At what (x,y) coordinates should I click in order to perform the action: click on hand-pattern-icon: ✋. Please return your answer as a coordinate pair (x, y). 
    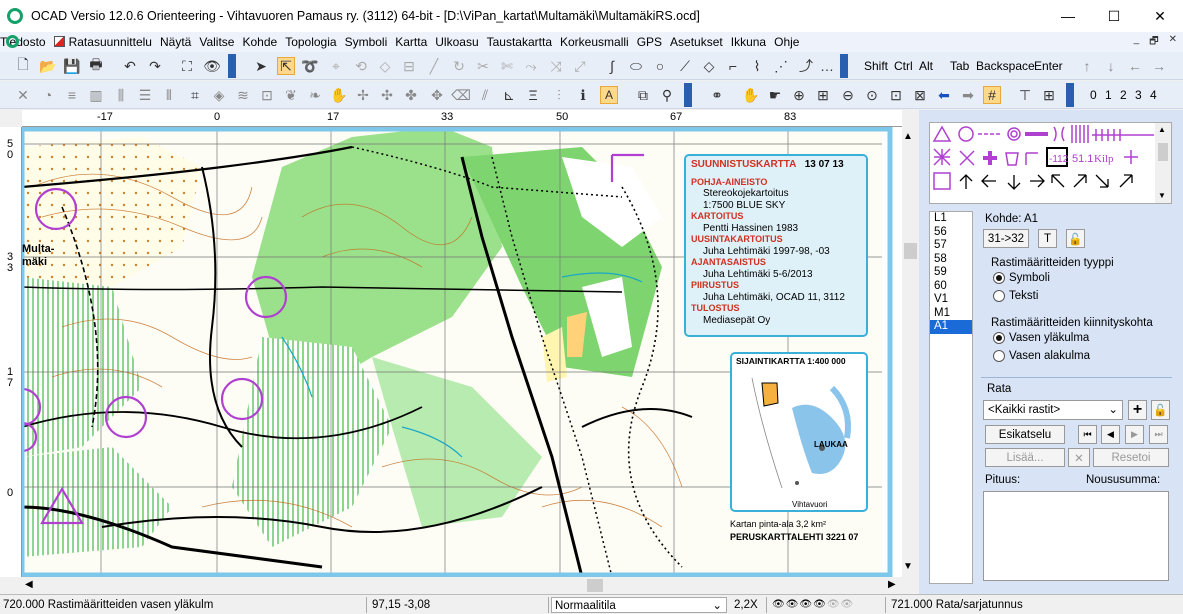
    Looking at the image, I should click on (339, 95).